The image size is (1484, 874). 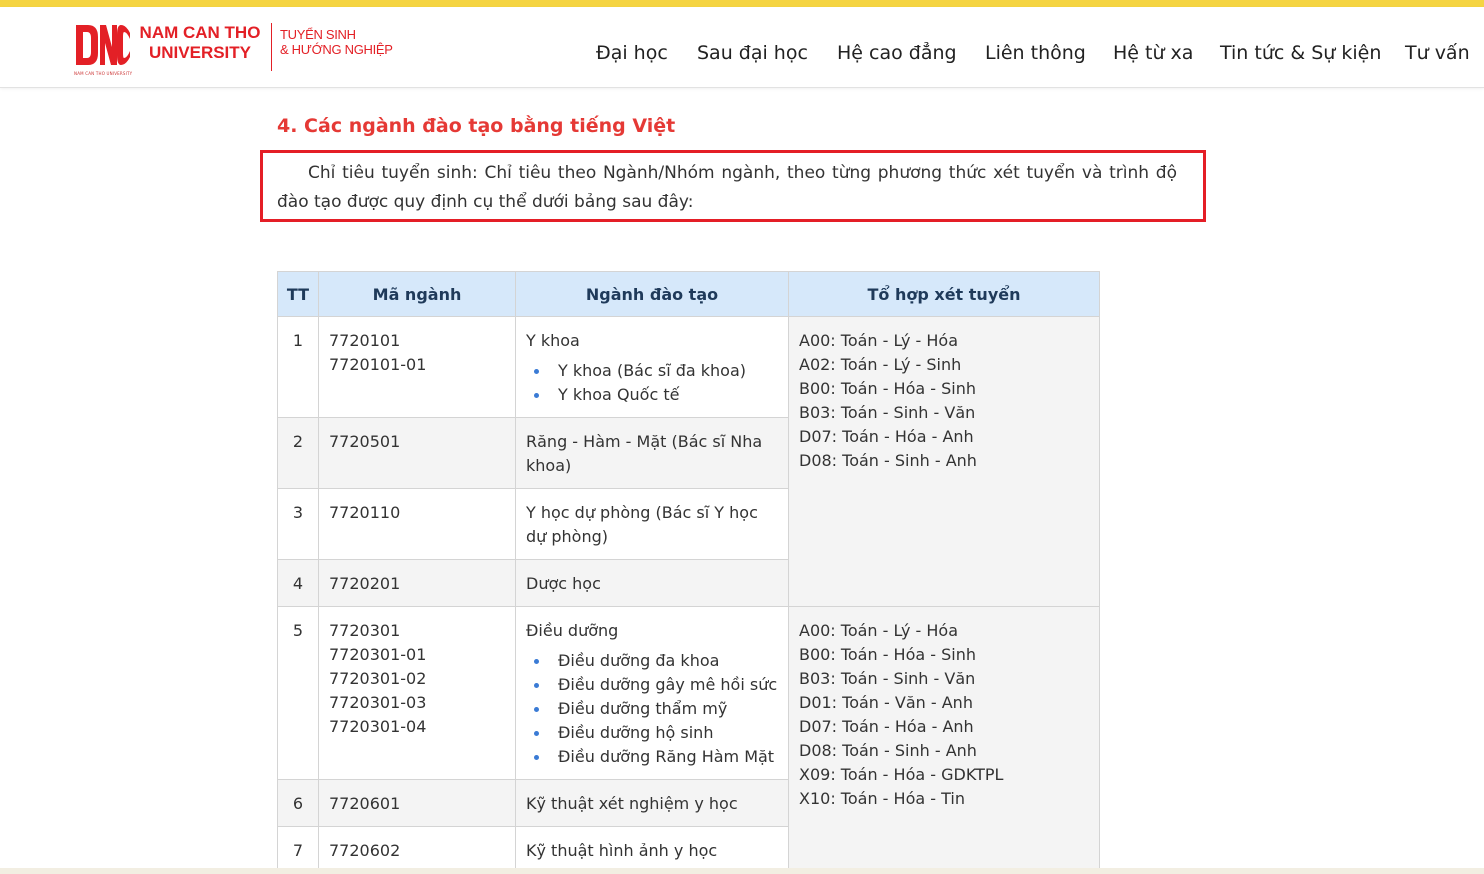 I want to click on logo-tag-line1: TUYỂN SINH, so click(x=318, y=34).